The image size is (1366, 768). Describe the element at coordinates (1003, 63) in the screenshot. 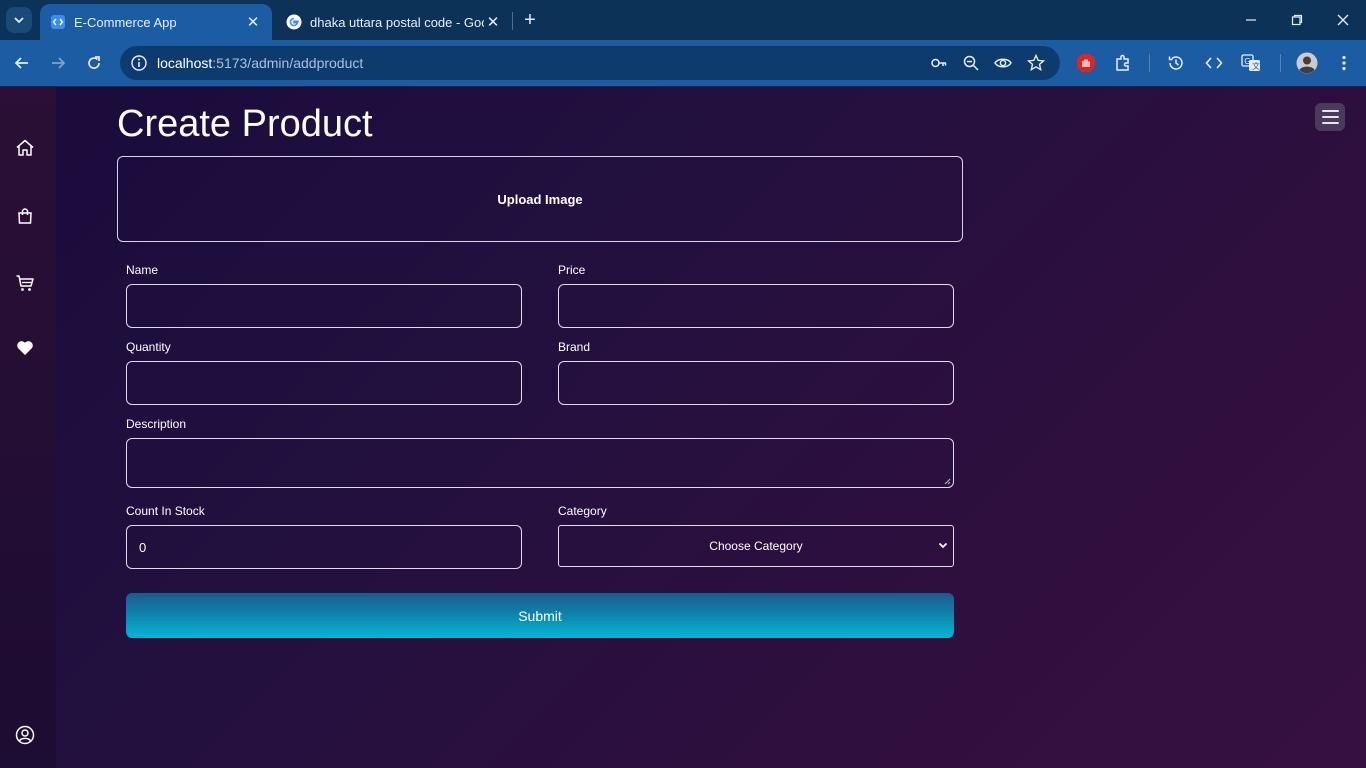

I see `eye-icon` at that location.